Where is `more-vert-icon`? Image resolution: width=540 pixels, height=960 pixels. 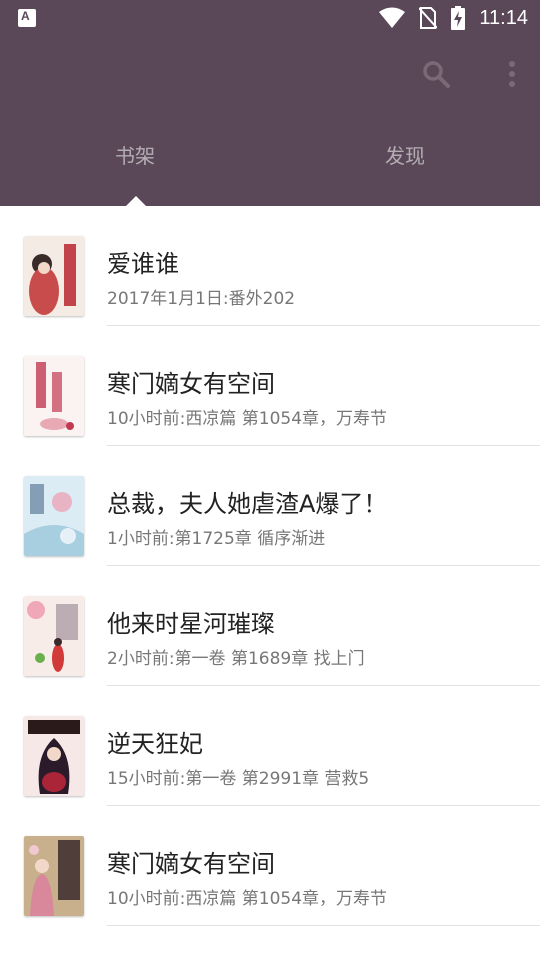
more-vert-icon is located at coordinates (512, 74).